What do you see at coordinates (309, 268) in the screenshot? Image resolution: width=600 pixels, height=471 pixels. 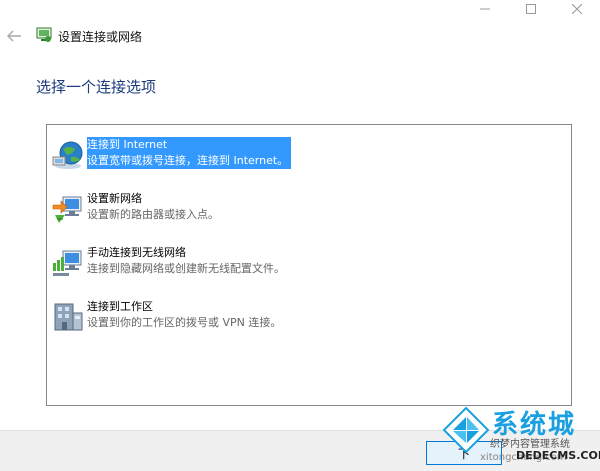 I see `option-manual-wireless: 手动连接到无线网络 连接到隐藏网络或创建新无线配置文件。` at bounding box center [309, 268].